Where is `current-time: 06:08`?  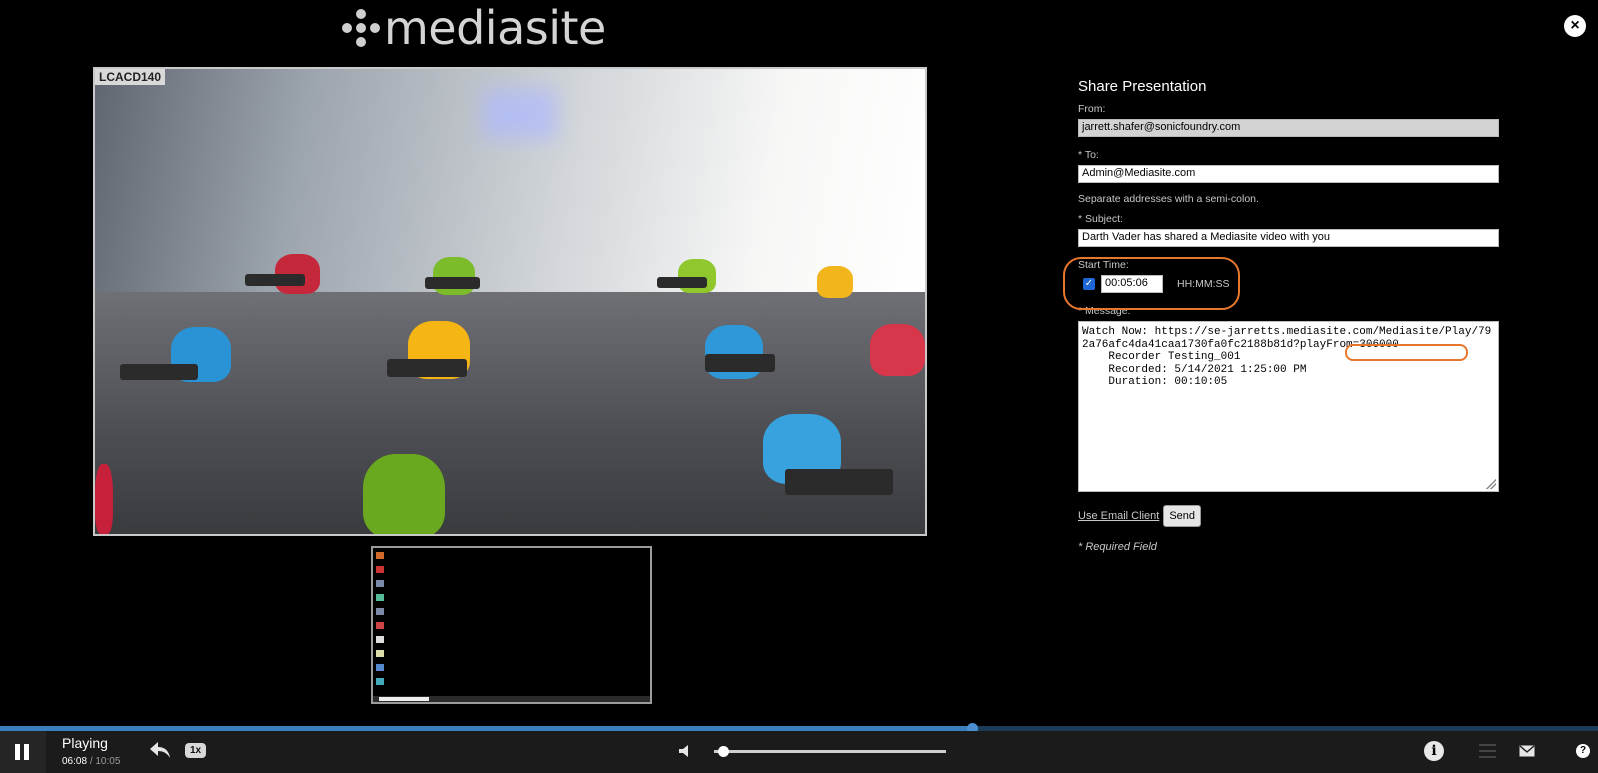 current-time: 06:08 is located at coordinates (75, 761).